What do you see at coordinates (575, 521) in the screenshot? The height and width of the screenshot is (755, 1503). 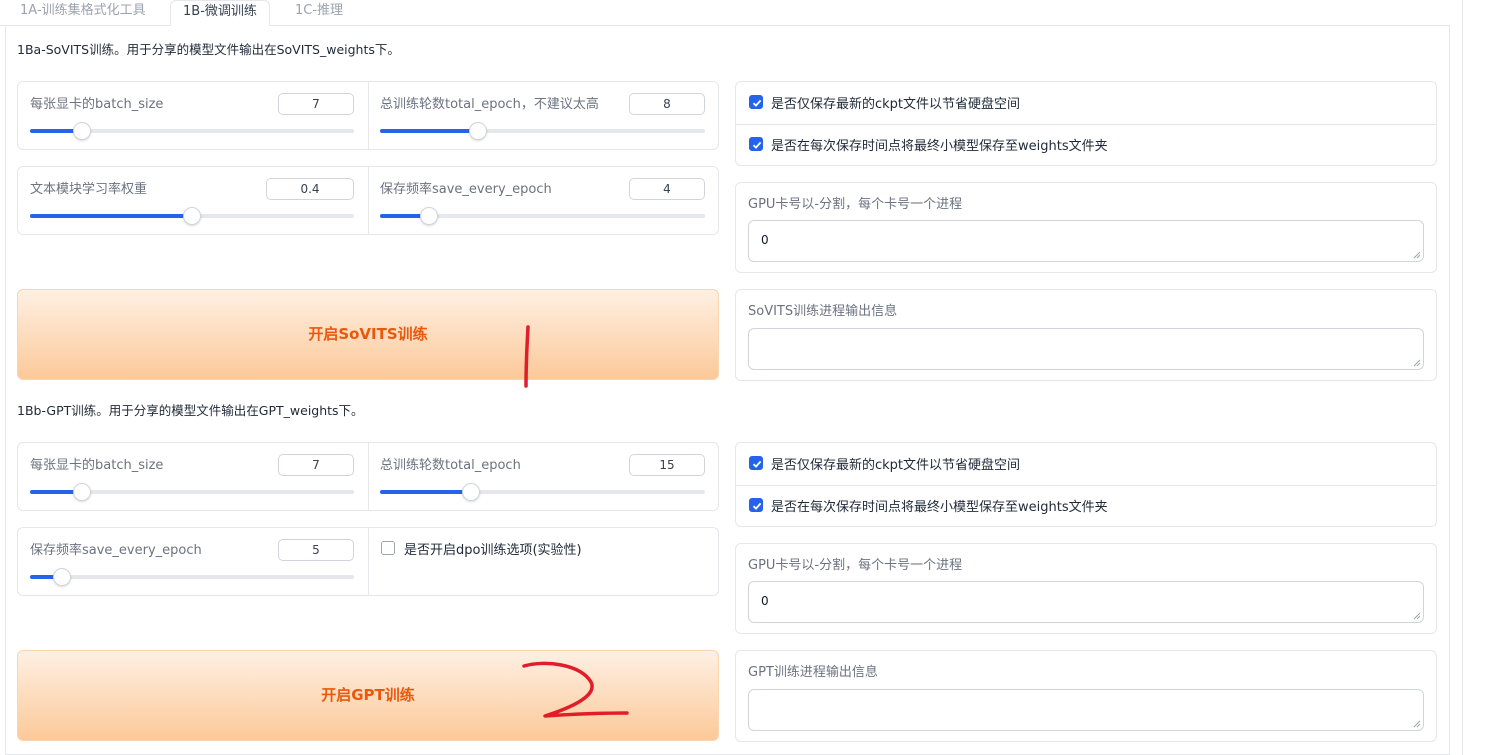 I see `handwritten-annotations` at bounding box center [575, 521].